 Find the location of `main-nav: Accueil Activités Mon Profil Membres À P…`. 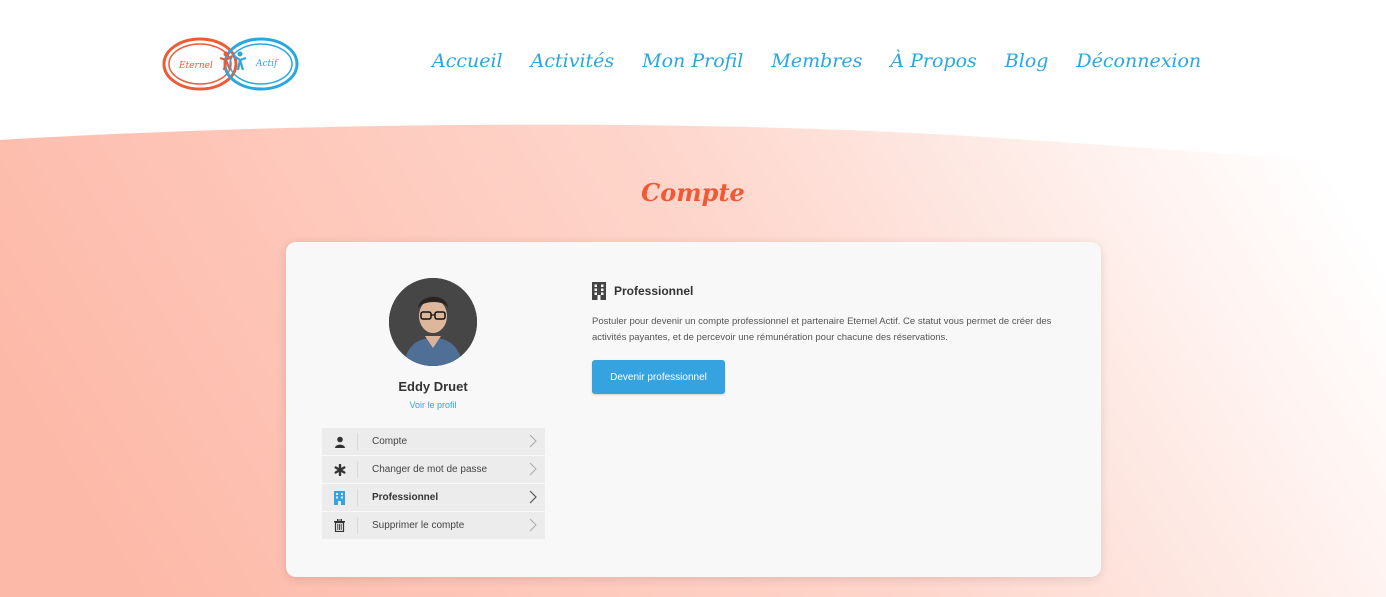

main-nav: Accueil Activités Mon Profil Membres À P… is located at coordinates (816, 61).